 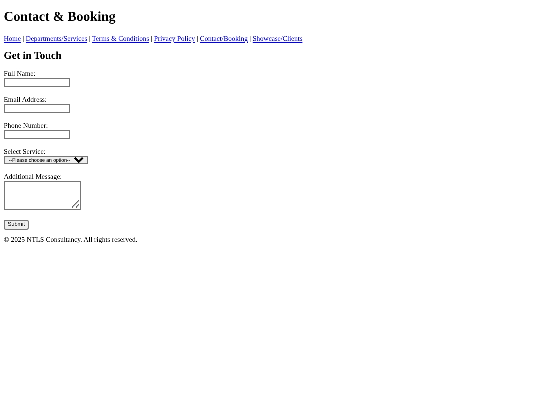 I want to click on section-heading: Get in Touch, so click(x=33, y=56).